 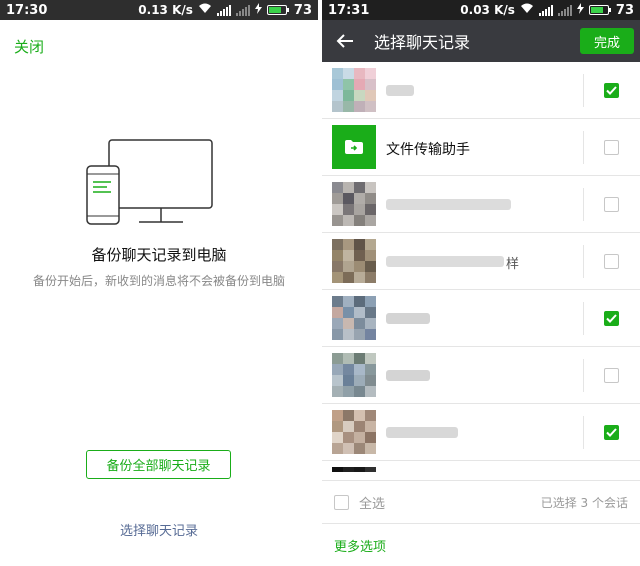 I want to click on chat-row: 样, so click(x=481, y=261).